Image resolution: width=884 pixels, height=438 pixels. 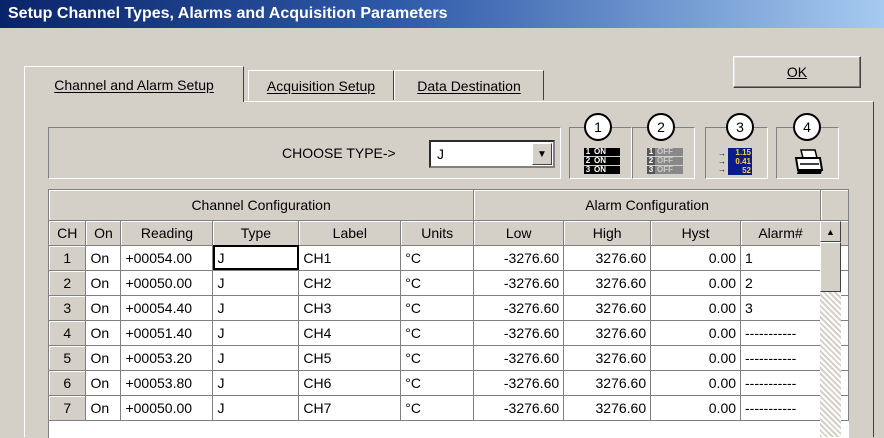 What do you see at coordinates (607, 233) in the screenshot?
I see `column-header-high: High` at bounding box center [607, 233].